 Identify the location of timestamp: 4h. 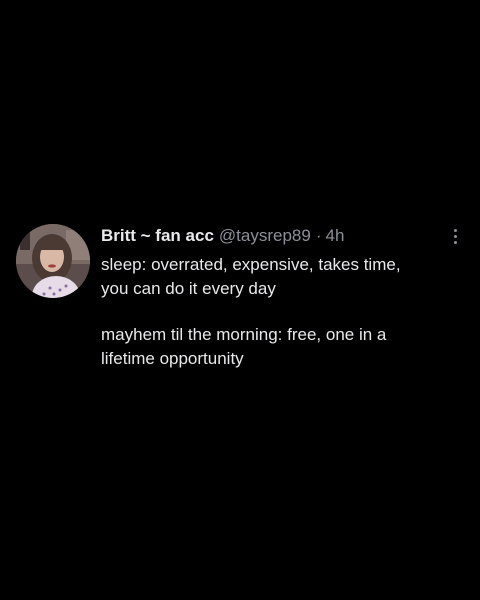
(335, 236).